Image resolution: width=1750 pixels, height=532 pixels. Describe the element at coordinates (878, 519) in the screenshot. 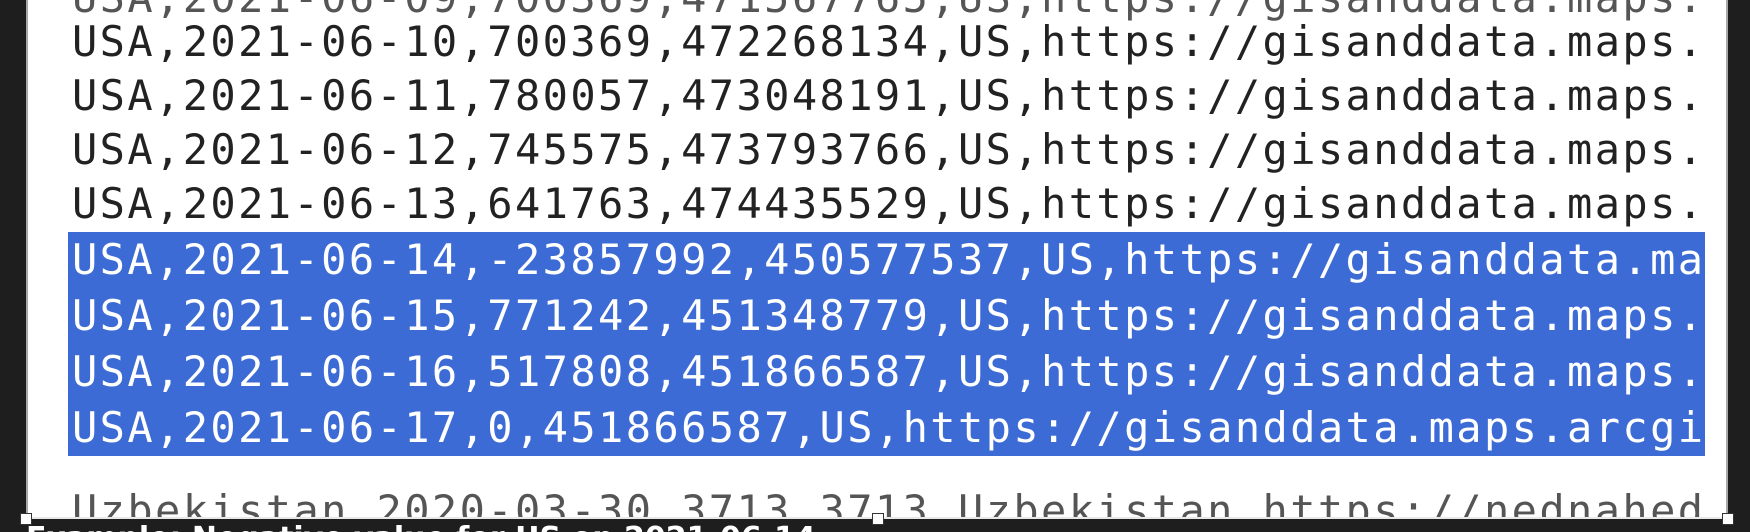

I see `resize-handle-bottom-center` at that location.